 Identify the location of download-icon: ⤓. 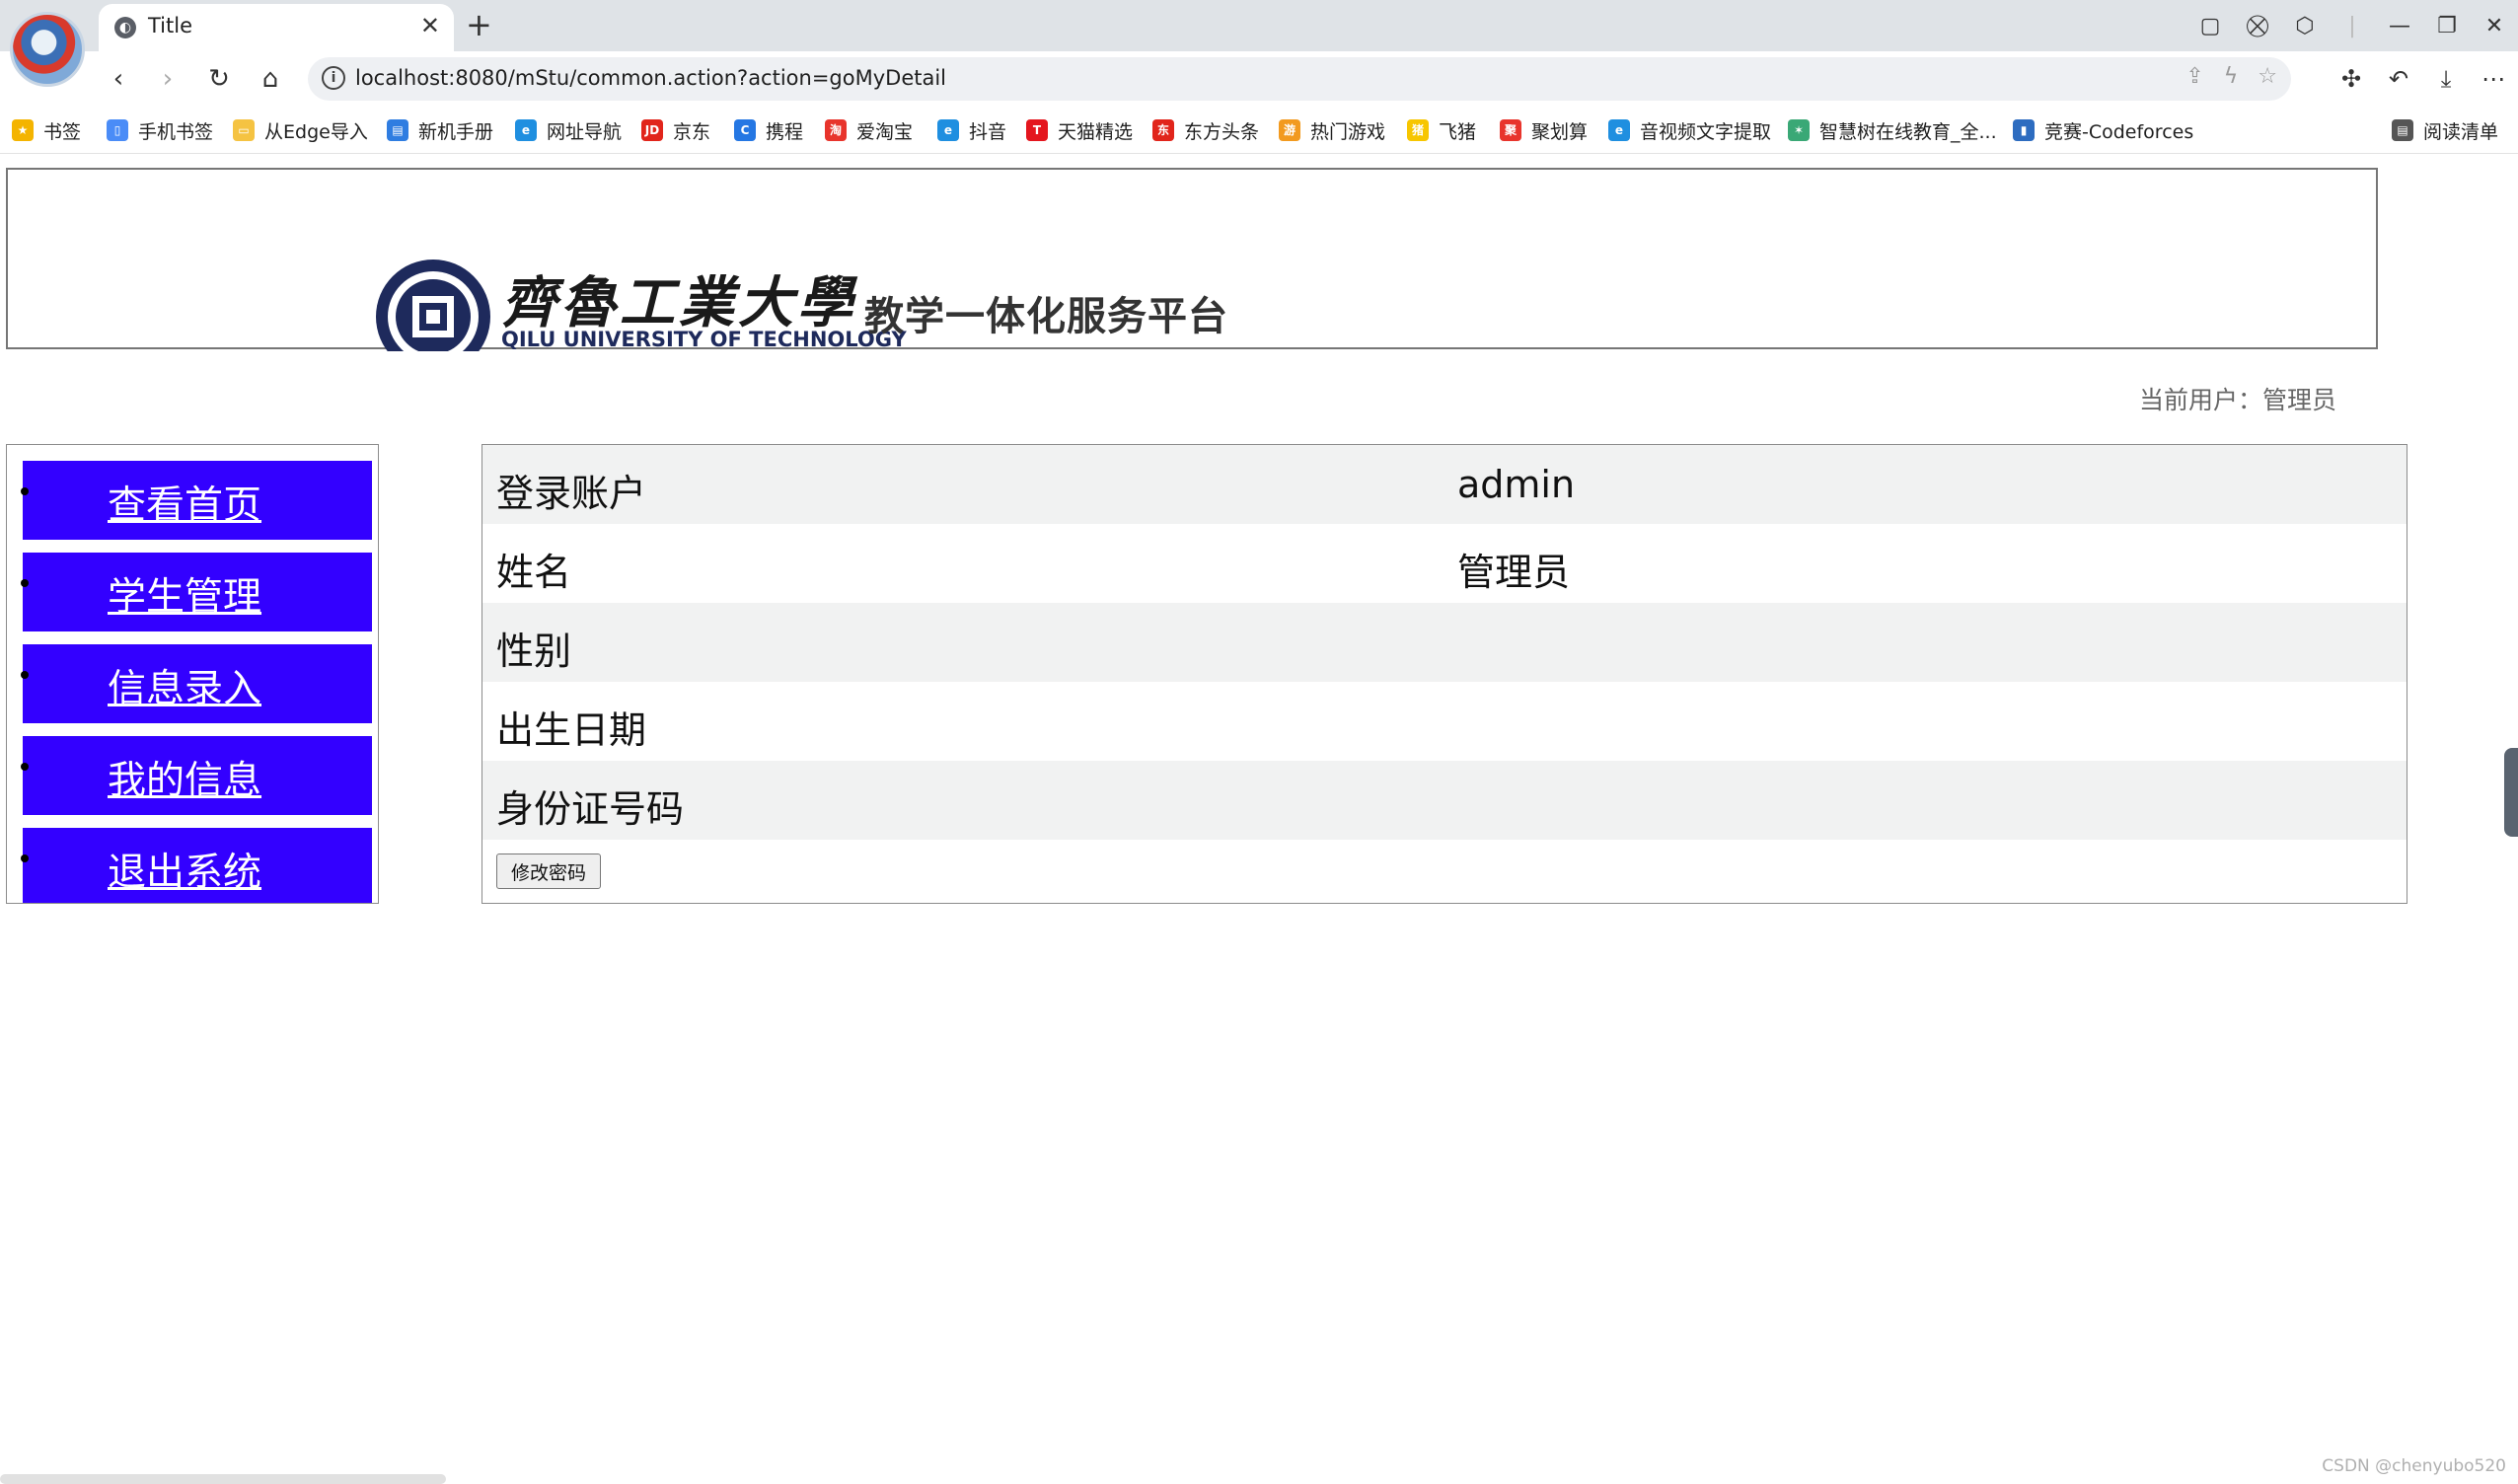
(2446, 79).